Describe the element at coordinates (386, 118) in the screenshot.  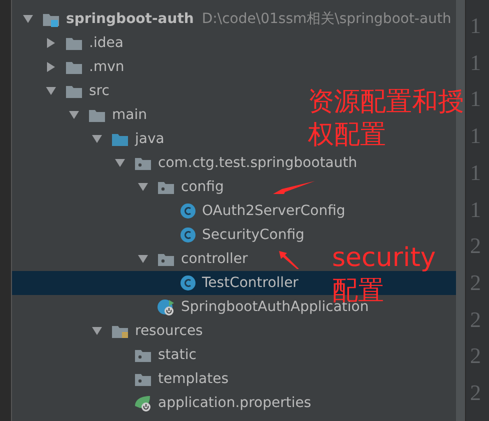
I see `annotation-text: 资源配置和授权配置` at that location.